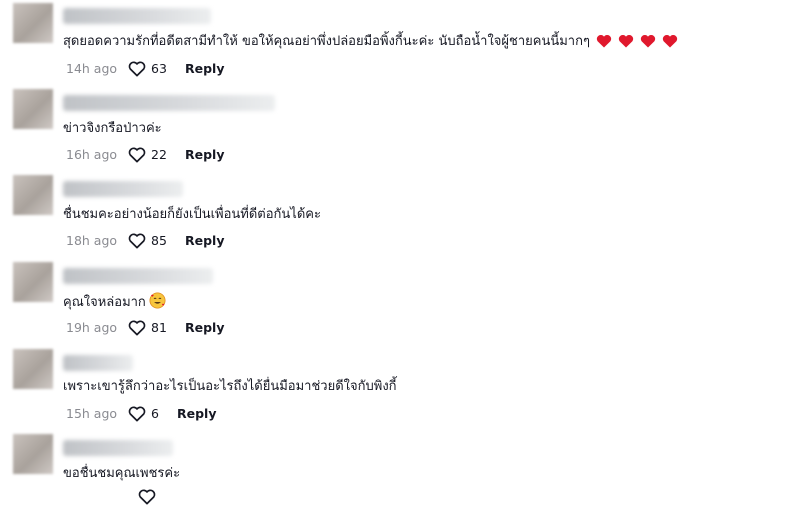 The width and height of the screenshot is (800, 505). I want to click on like-count: 63, so click(159, 68).